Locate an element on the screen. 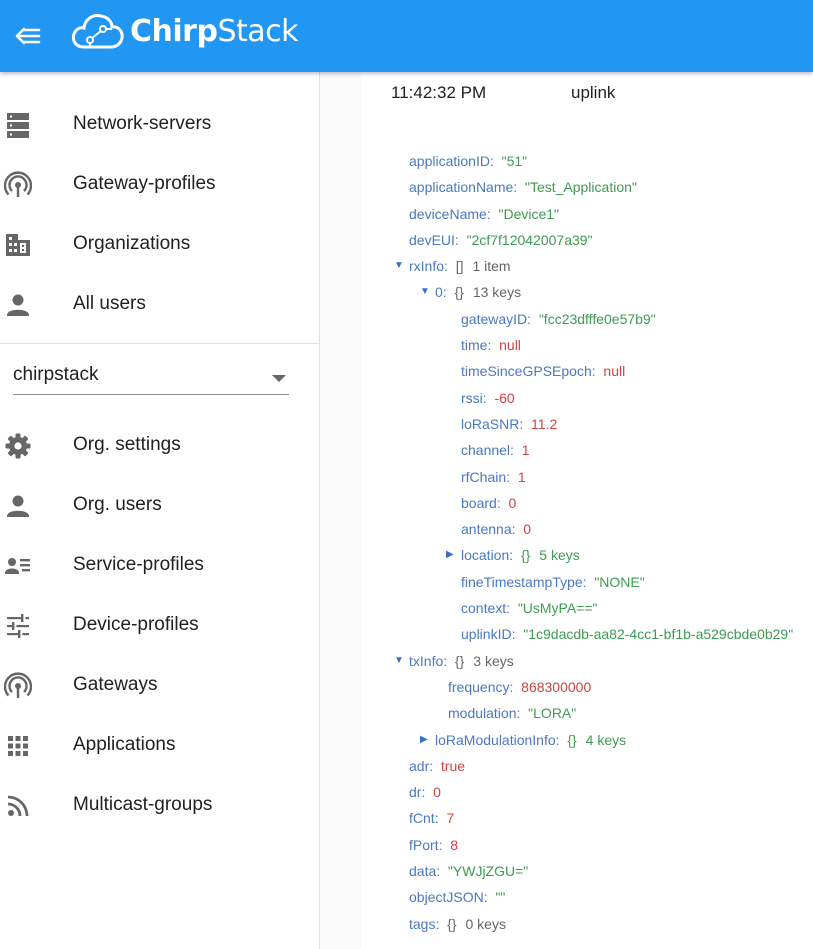 This screenshot has width=813, height=949. json-value: "LORA" is located at coordinates (552, 713).